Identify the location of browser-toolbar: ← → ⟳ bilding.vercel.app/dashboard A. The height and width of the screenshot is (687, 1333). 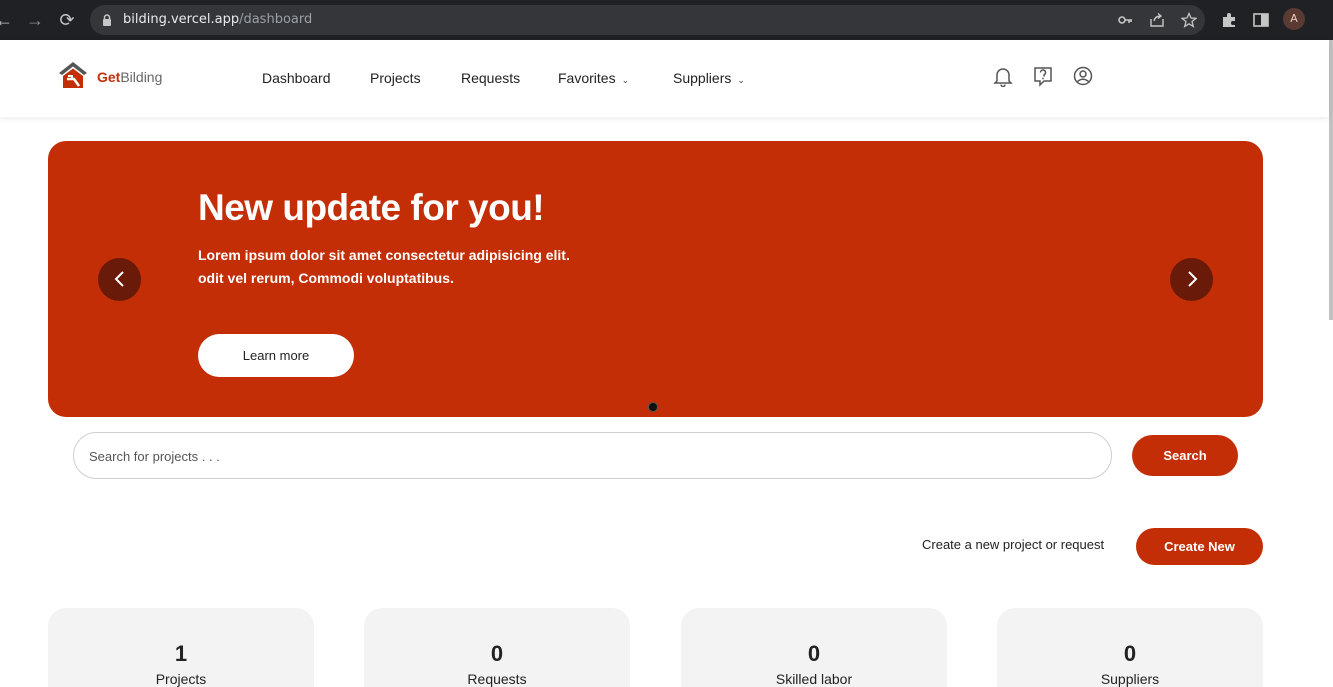
(666, 20).